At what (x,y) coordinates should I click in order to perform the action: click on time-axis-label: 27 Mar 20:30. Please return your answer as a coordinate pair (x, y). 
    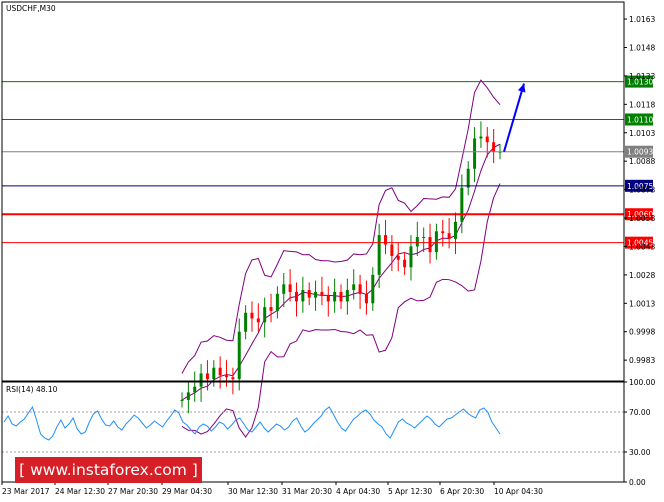
    Looking at the image, I should click on (133, 491).